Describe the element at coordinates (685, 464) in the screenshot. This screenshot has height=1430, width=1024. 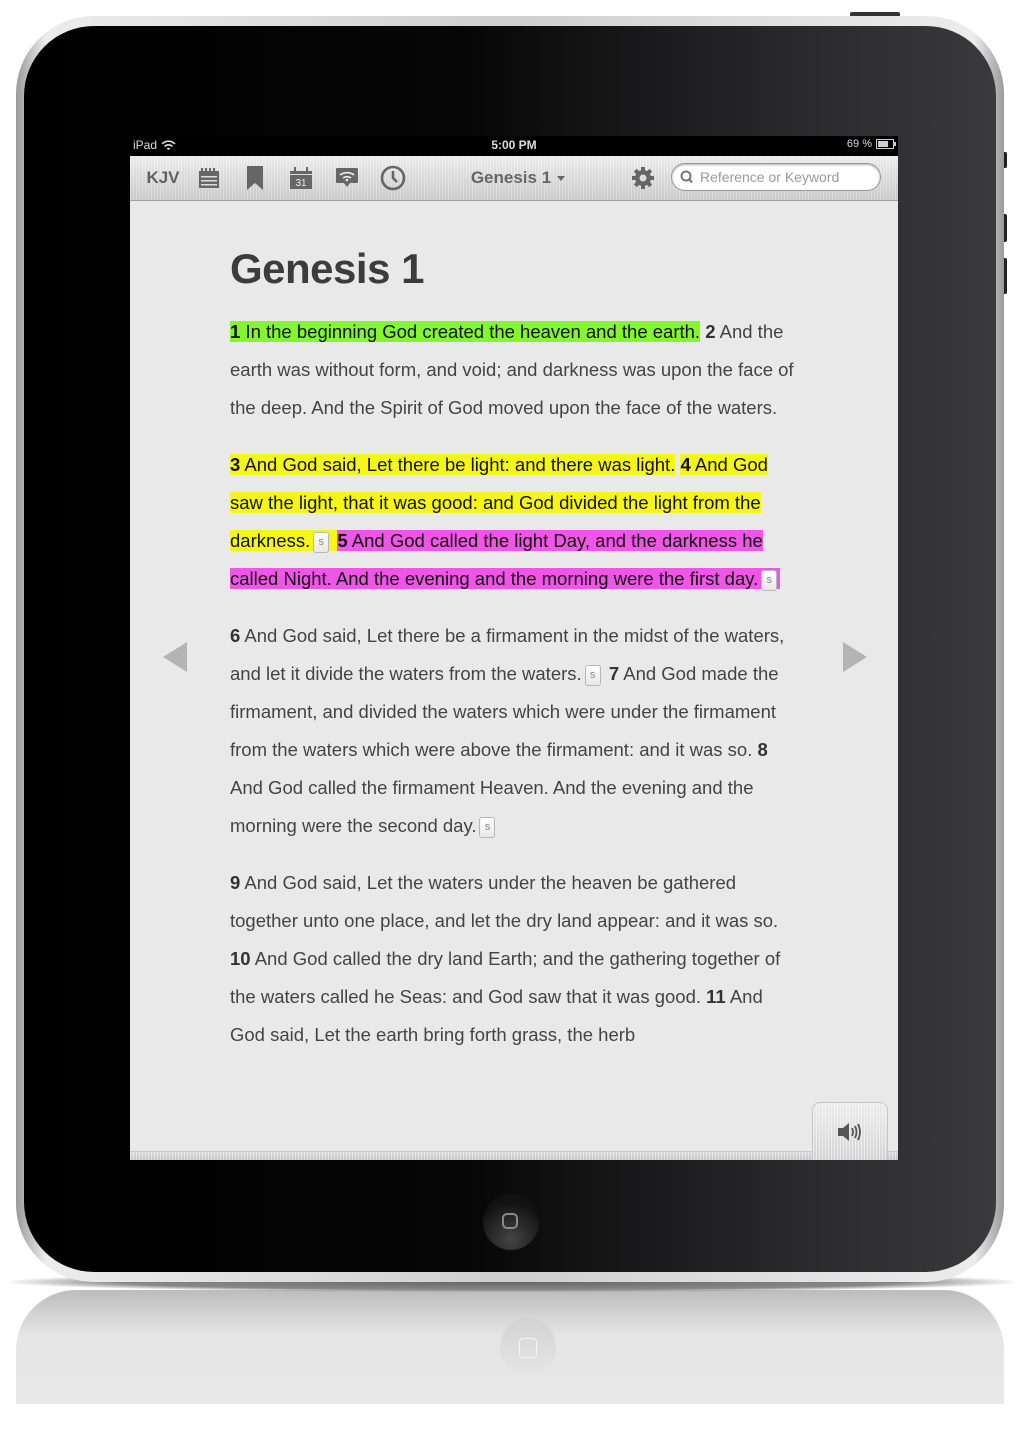
I see `verse-number: 4` at that location.